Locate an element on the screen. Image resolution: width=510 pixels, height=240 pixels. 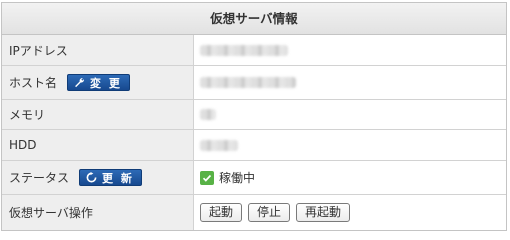
operations-label: 仮想サーバ操作 is located at coordinates (98, 212).